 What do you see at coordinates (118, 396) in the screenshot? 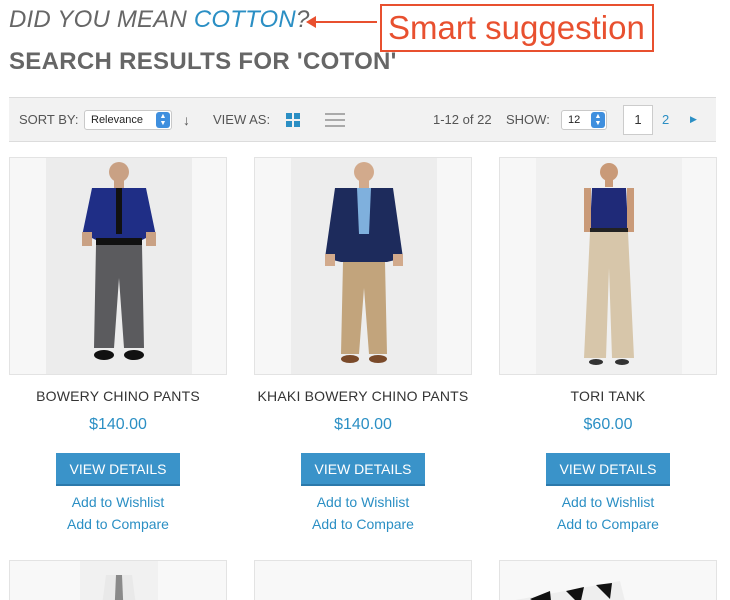
I see `product-name: BOWERY CHINO PANTS` at bounding box center [118, 396].